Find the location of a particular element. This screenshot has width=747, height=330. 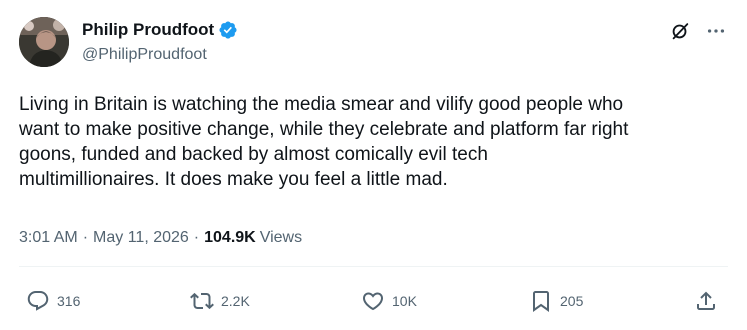

like-count: 10K is located at coordinates (404, 301).